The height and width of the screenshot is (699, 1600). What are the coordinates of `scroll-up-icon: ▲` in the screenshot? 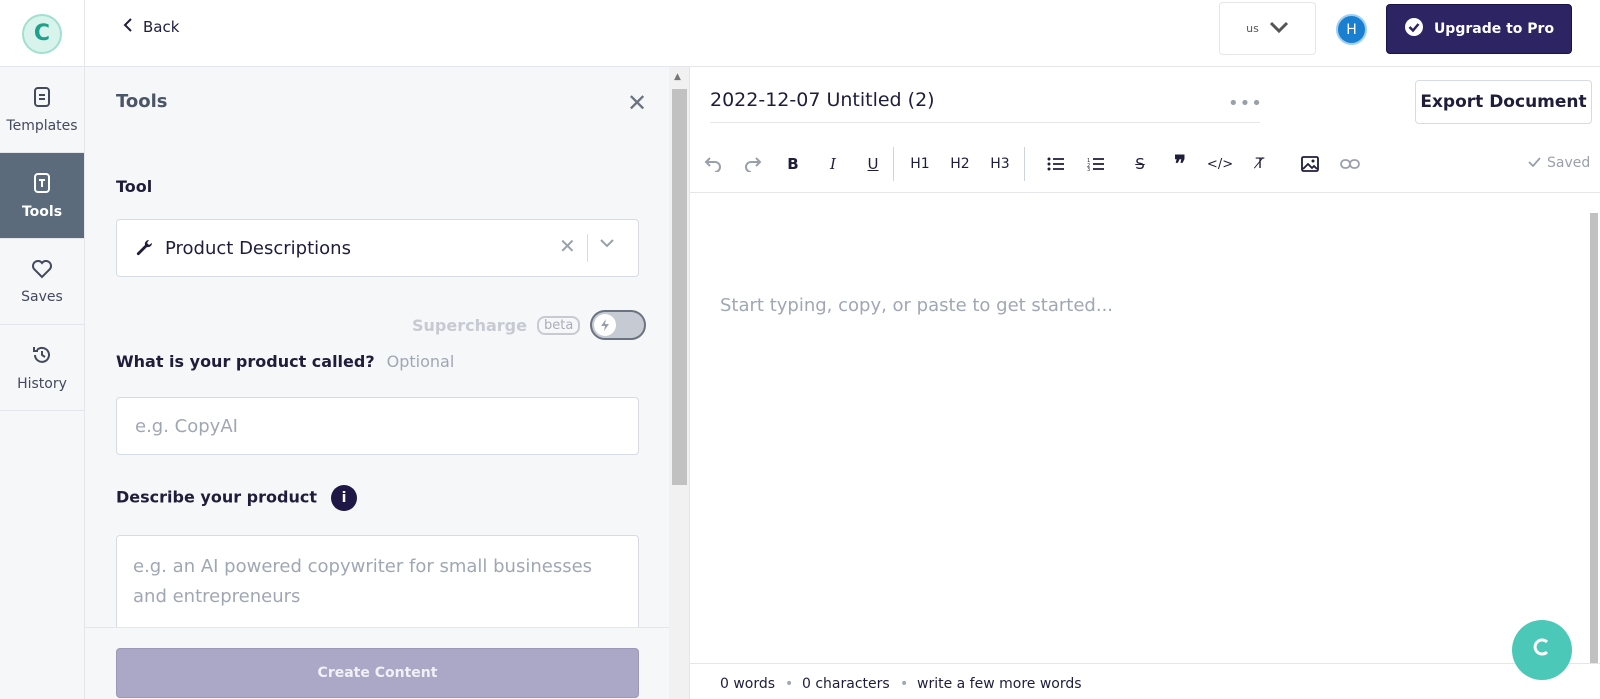 It's located at (677, 77).